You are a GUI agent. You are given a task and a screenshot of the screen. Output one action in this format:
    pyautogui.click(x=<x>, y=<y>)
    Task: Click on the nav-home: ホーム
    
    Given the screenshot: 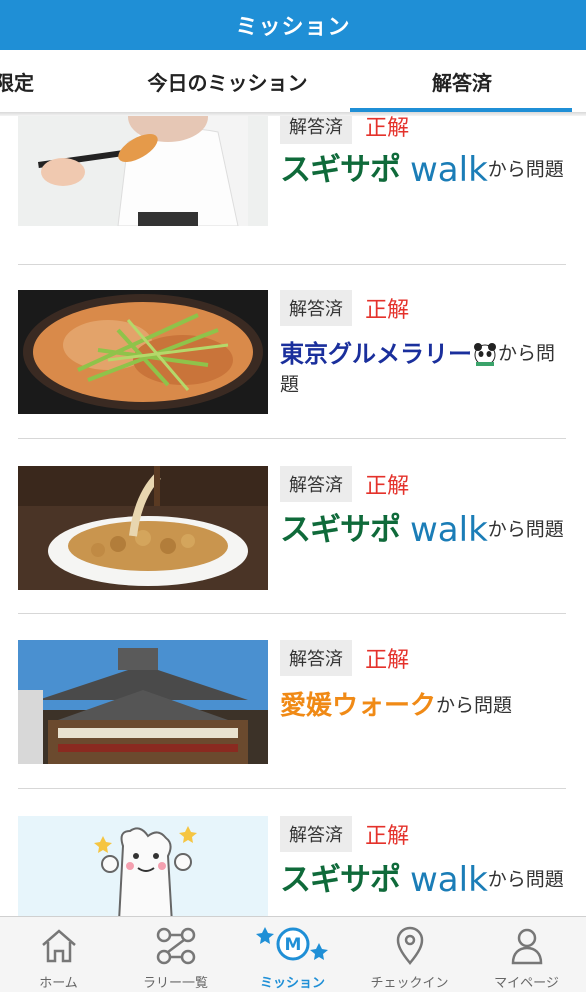 What is the action you would take?
    pyautogui.click(x=58, y=954)
    